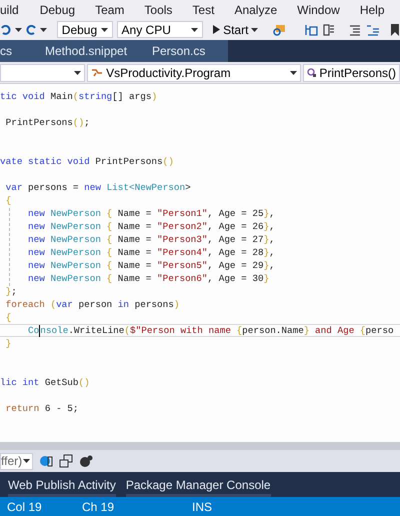 Image resolution: width=400 pixels, height=516 pixels. Describe the element at coordinates (16, 461) in the screenshot. I see `output-source-dropdown: ffer)` at that location.